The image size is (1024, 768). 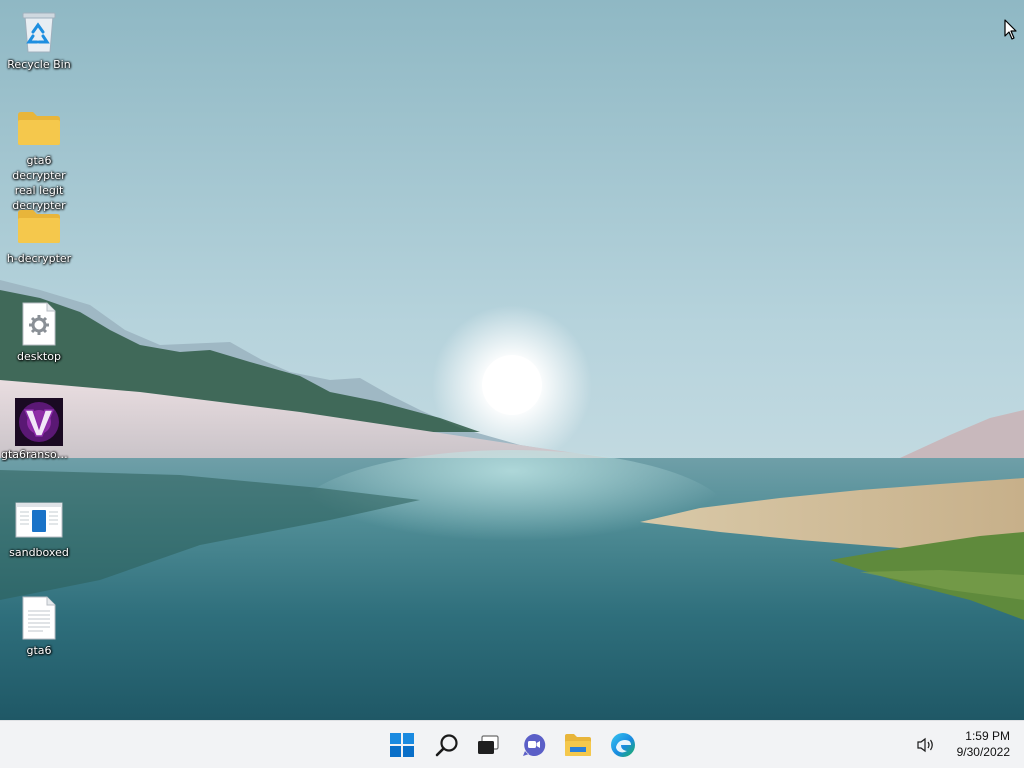 I want to click on clock: 1:59 PM 9/30/2022, so click(x=977, y=744).